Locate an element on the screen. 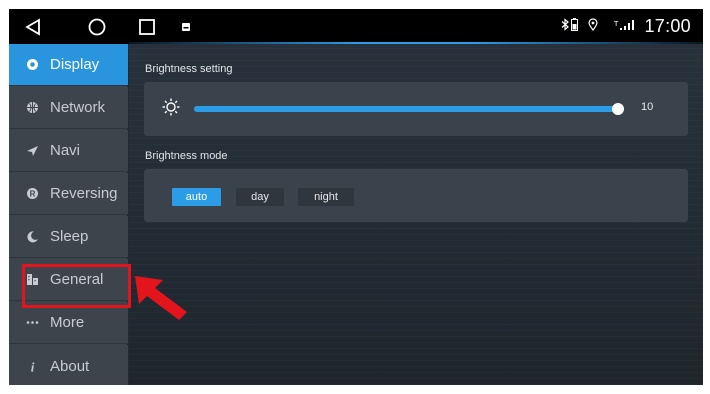 This screenshot has height=394, width=710. sidebar-item-sleep: Sleep is located at coordinates (68, 237).